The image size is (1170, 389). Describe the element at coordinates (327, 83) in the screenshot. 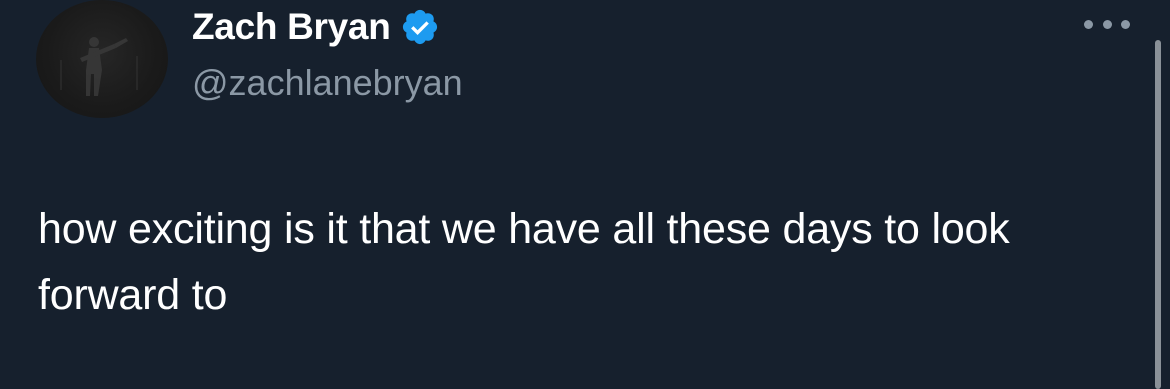

I see `author-handle: @zachlanebryan` at that location.